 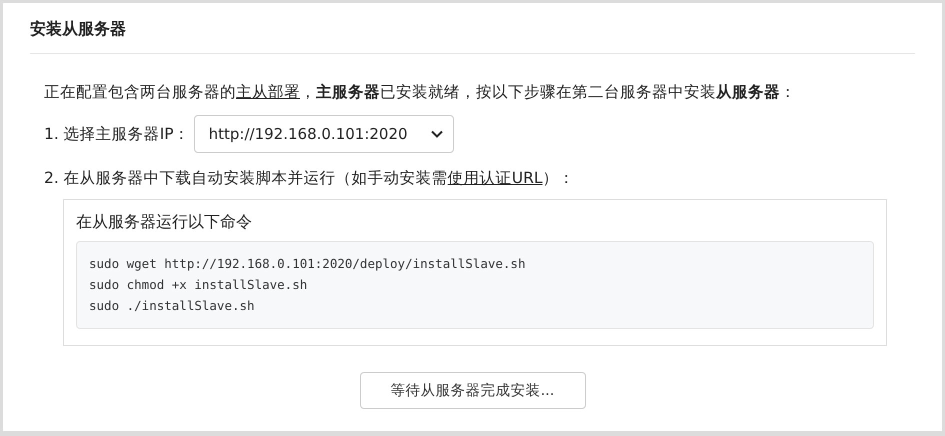 What do you see at coordinates (324, 134) in the screenshot?
I see `server-ip-select: http://192.168.0.101:2020` at bounding box center [324, 134].